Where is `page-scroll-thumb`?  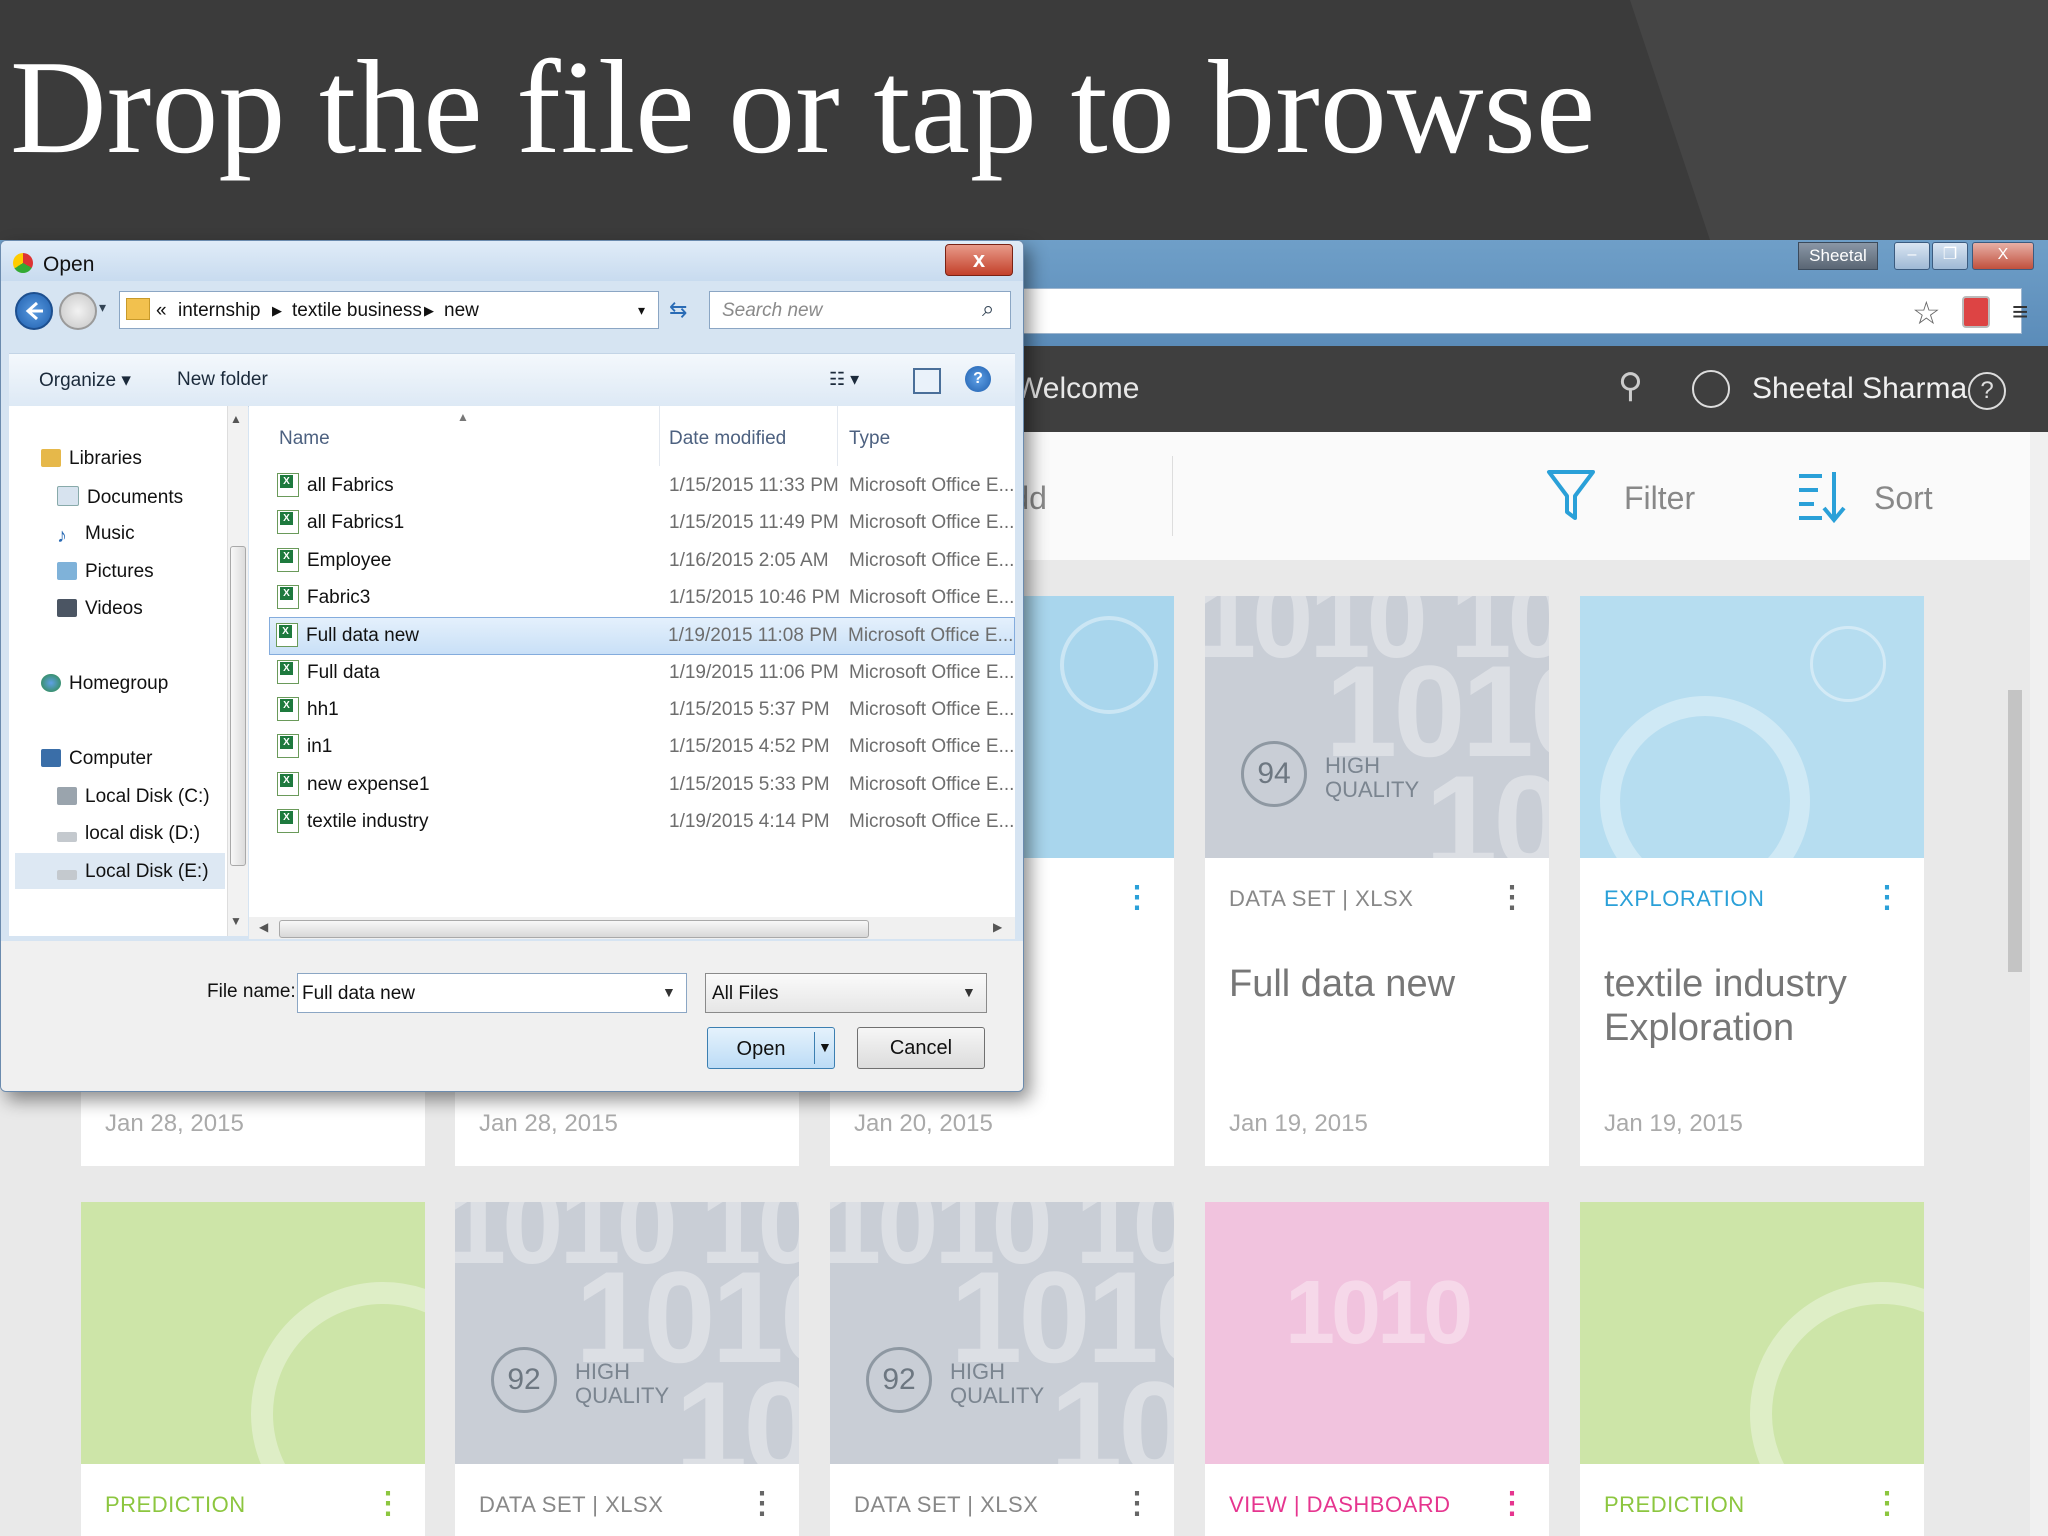 page-scroll-thumb is located at coordinates (2015, 831).